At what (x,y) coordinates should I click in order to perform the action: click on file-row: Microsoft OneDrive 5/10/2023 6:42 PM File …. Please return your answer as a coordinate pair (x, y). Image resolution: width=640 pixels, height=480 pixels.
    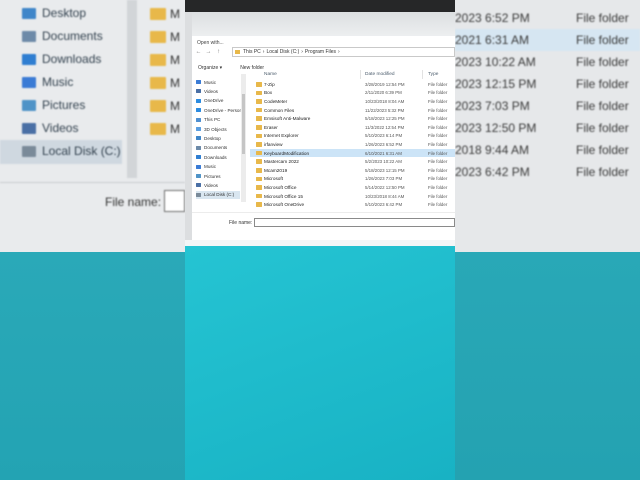
    Looking at the image, I should click on (352, 204).